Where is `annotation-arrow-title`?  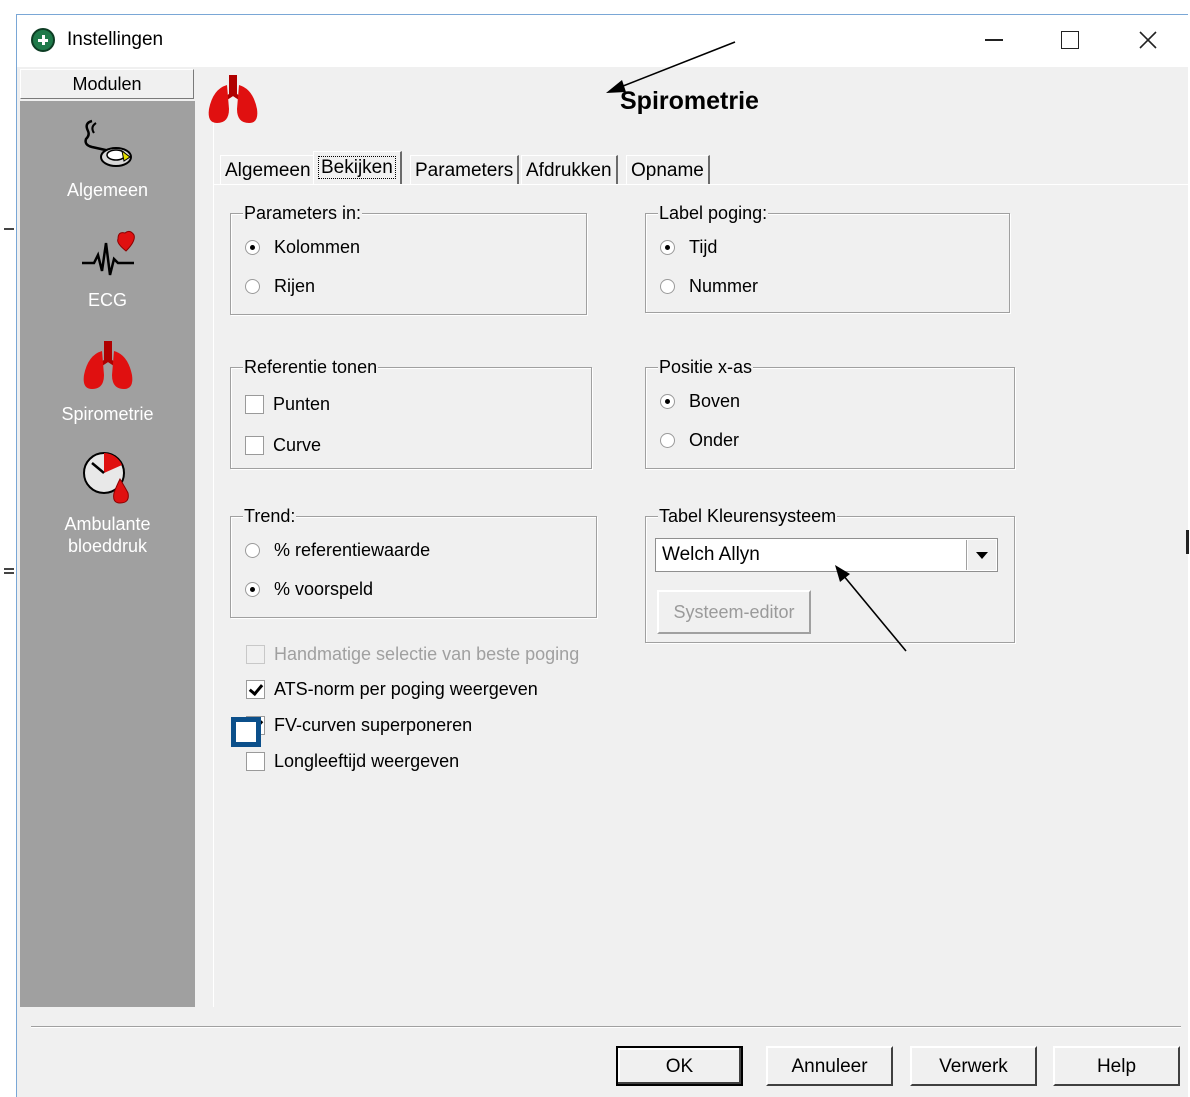 annotation-arrow-title is located at coordinates (671, 67).